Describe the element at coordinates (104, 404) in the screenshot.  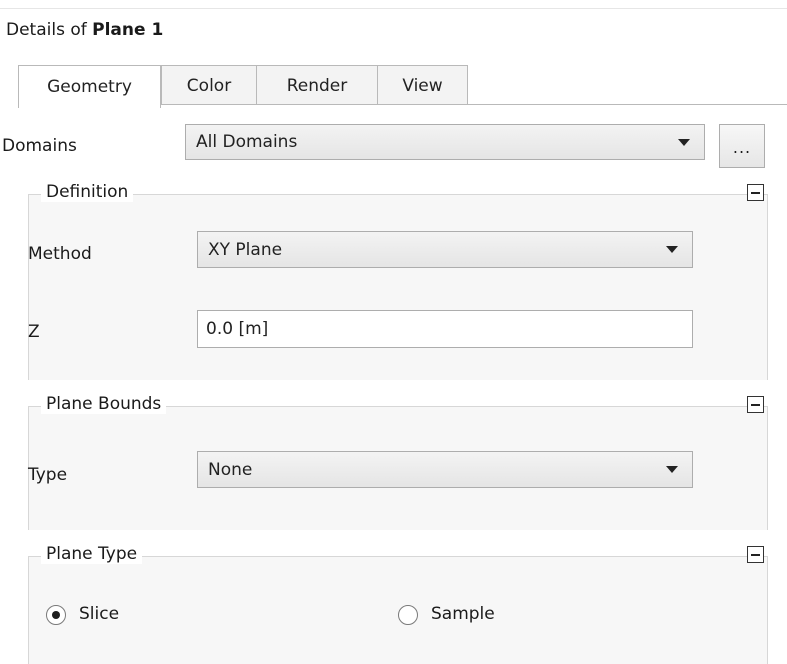
I see `plane-bounds-title: Plane Bounds` at that location.